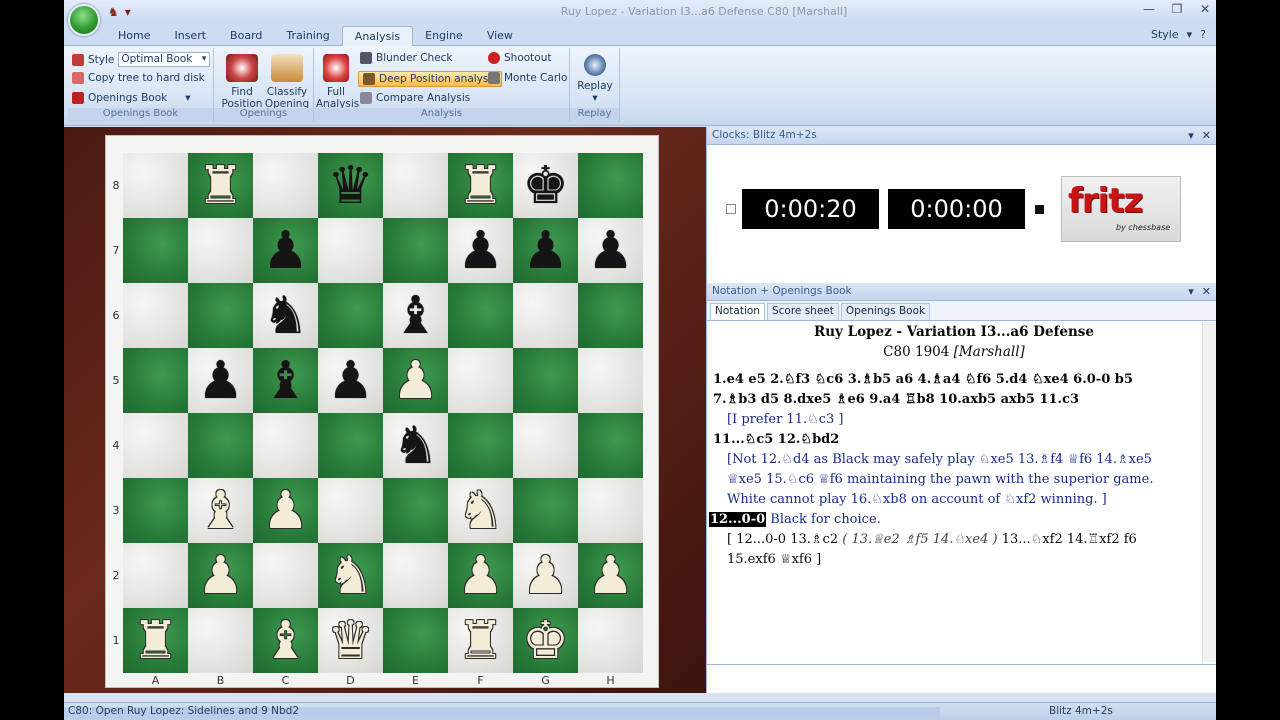 This screenshot has height=720, width=1280. I want to click on square-e2, so click(415, 575).